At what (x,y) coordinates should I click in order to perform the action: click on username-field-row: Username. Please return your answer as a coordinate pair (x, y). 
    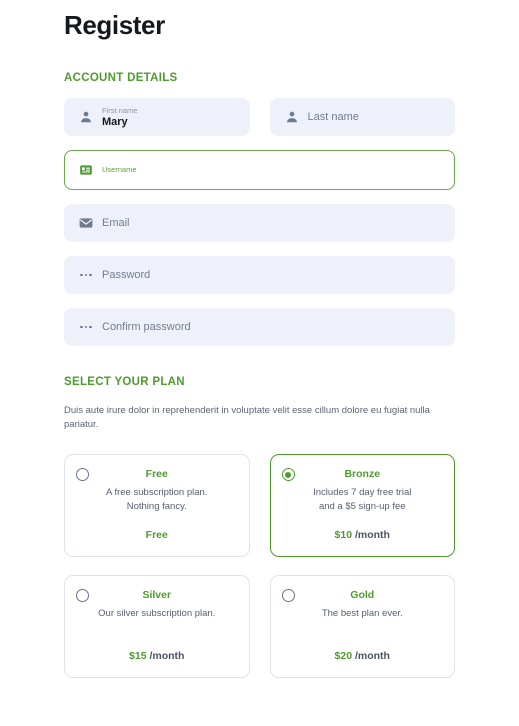
    Looking at the image, I should click on (259, 170).